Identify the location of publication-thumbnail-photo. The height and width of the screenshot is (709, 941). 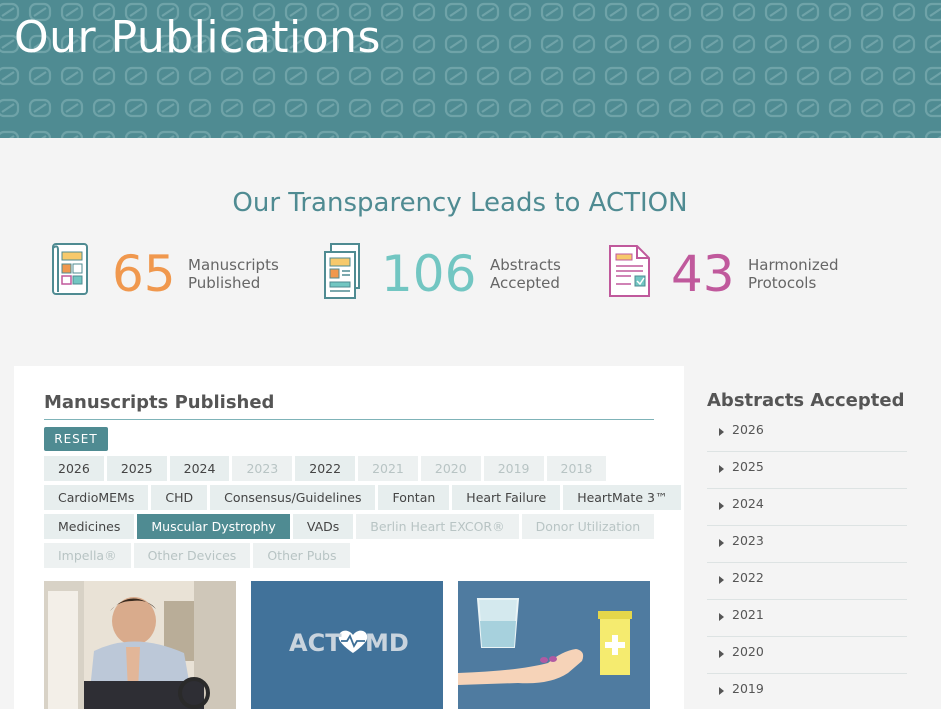
(140, 645).